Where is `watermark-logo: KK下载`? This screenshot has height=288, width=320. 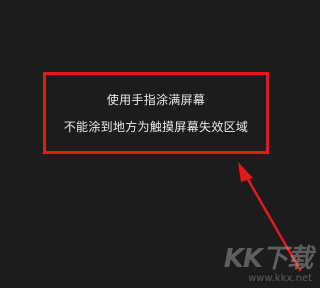
watermark-logo: KK下载 is located at coordinates (268, 259).